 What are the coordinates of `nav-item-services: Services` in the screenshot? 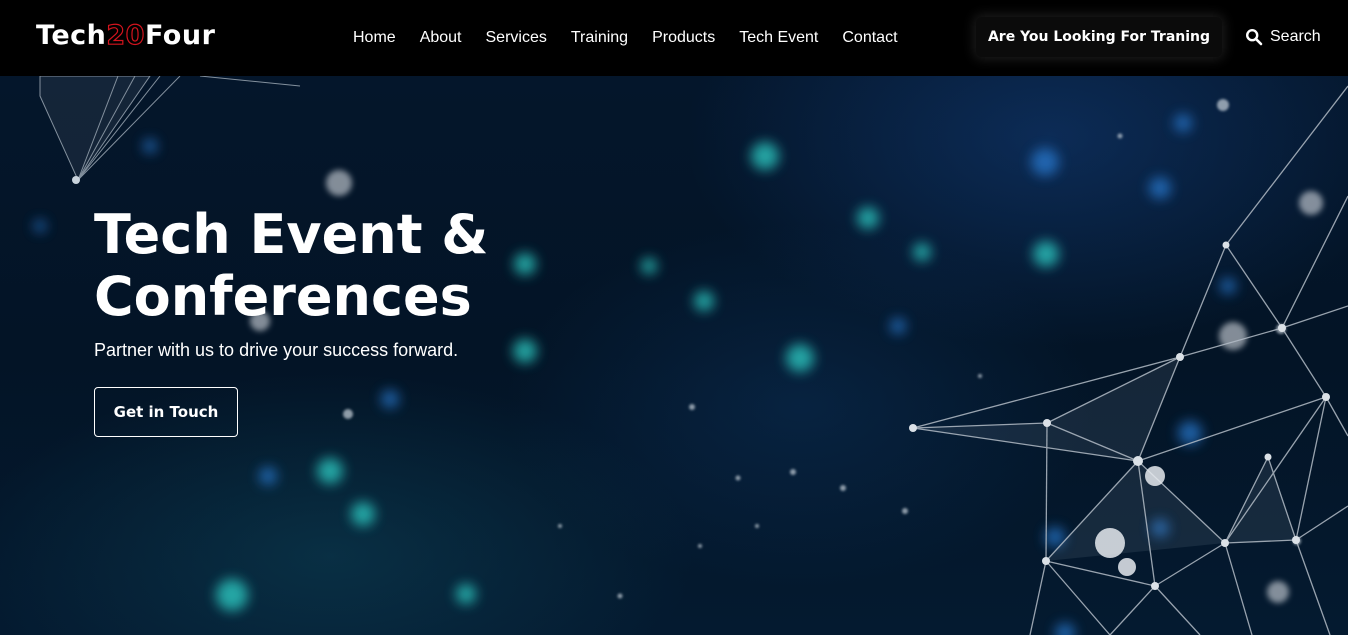 It's located at (516, 38).